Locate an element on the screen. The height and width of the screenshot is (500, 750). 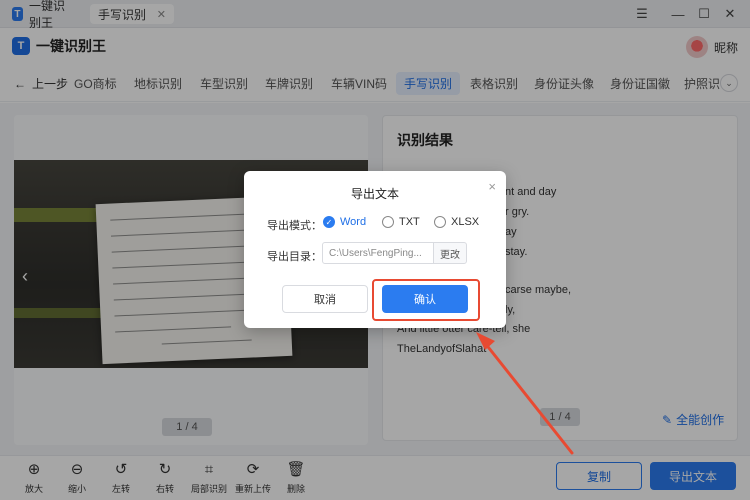
cancel-button: 取消 is located at coordinates (325, 299).